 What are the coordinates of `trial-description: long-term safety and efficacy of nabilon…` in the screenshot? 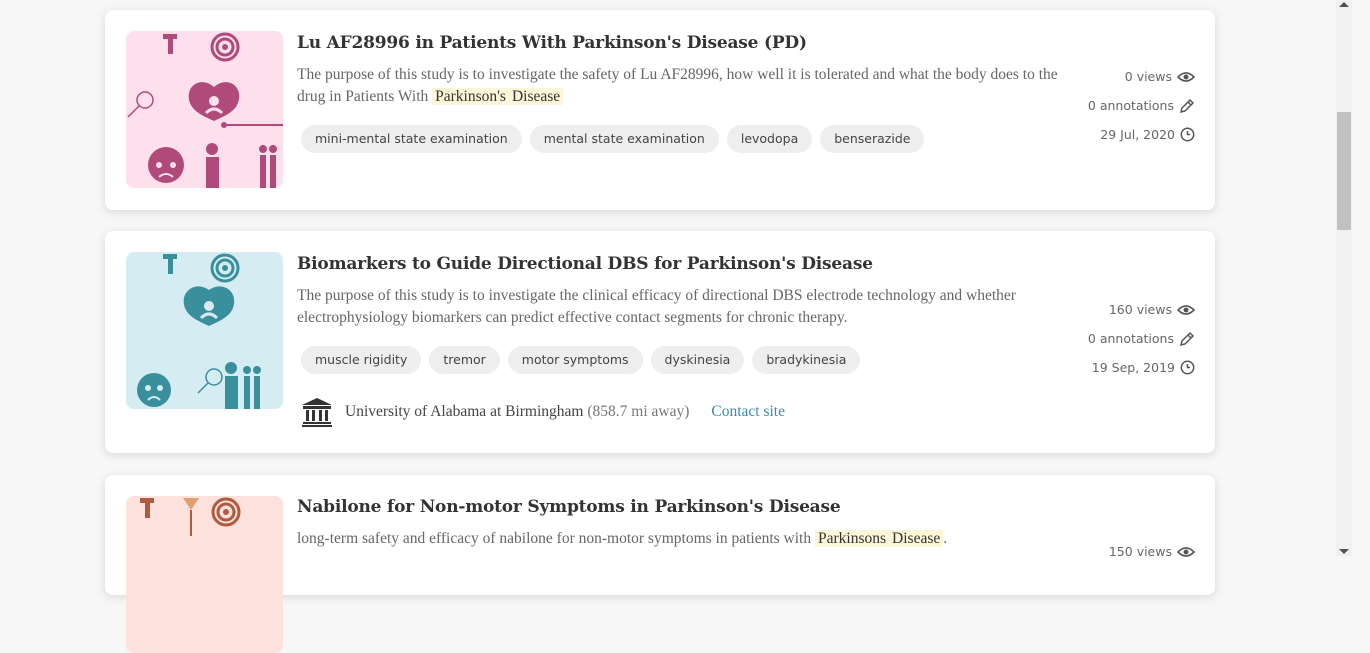 It's located at (622, 538).